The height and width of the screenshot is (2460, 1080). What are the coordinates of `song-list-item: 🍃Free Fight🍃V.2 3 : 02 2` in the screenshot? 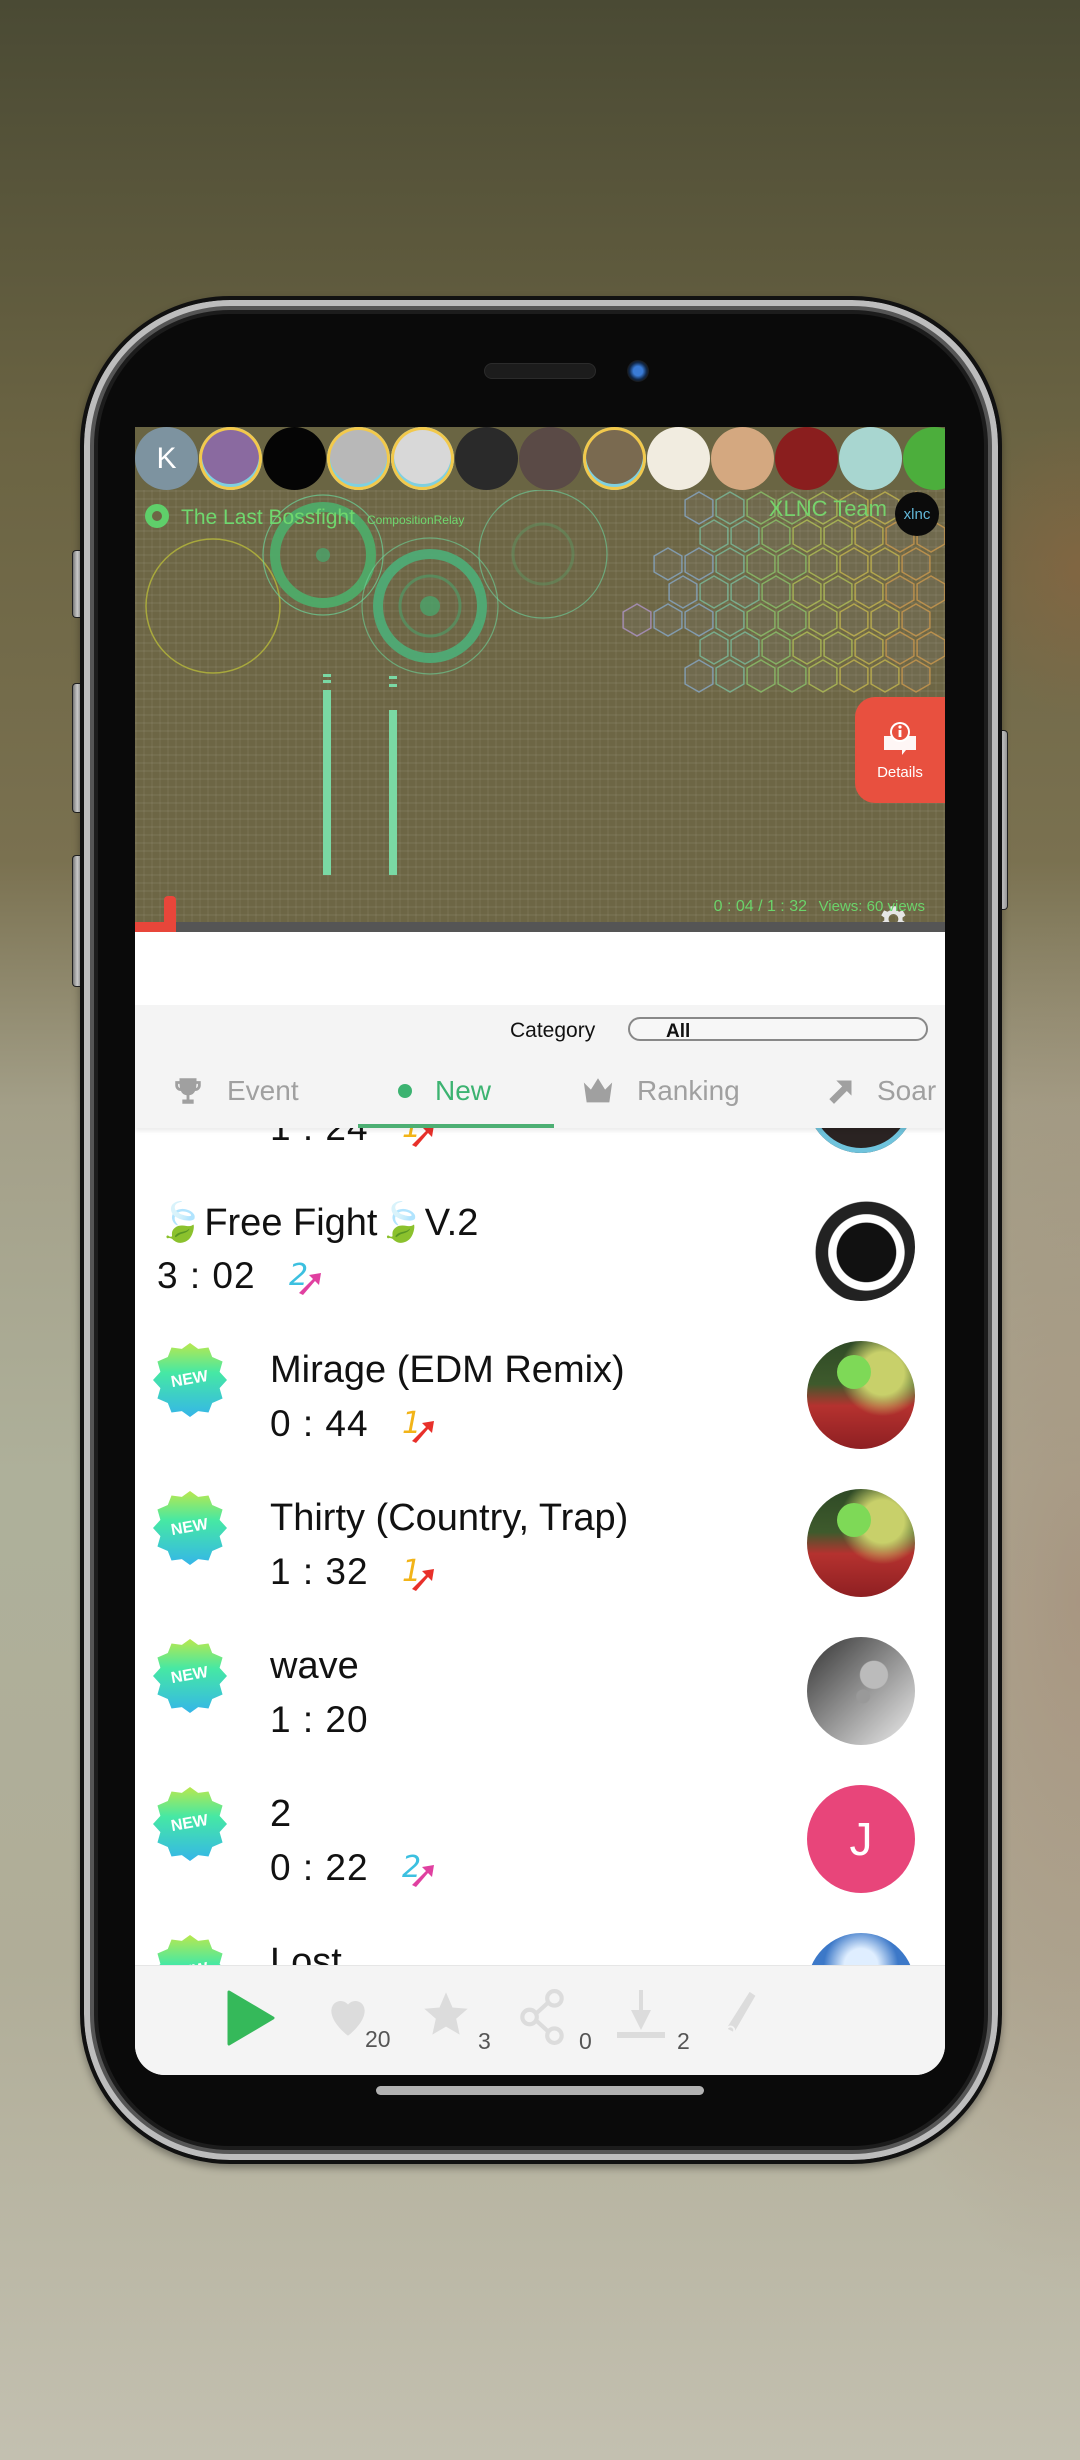 It's located at (540, 1247).